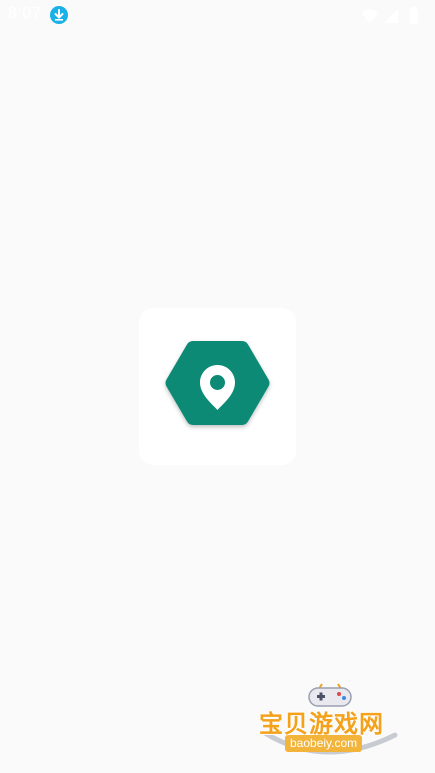  I want to click on signal-icon, so click(391, 18).